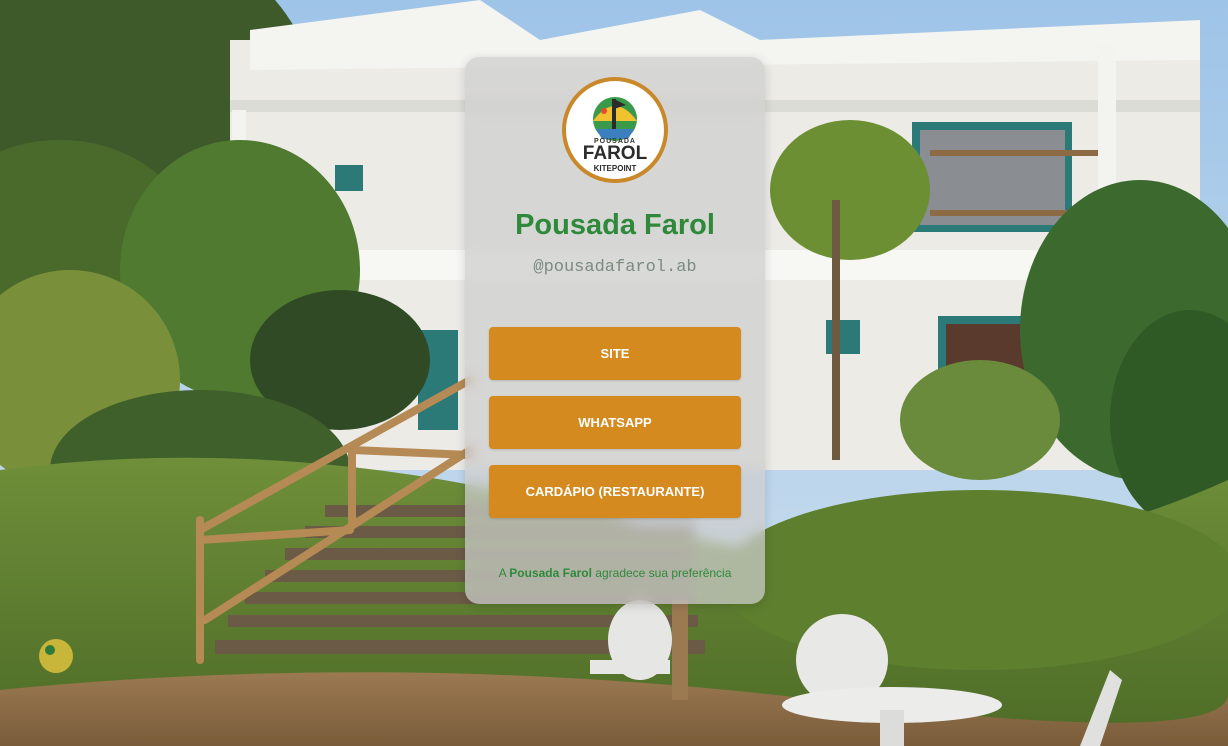 The height and width of the screenshot is (746, 1228). I want to click on footer-suffix: agradece sua preferência, so click(661, 573).